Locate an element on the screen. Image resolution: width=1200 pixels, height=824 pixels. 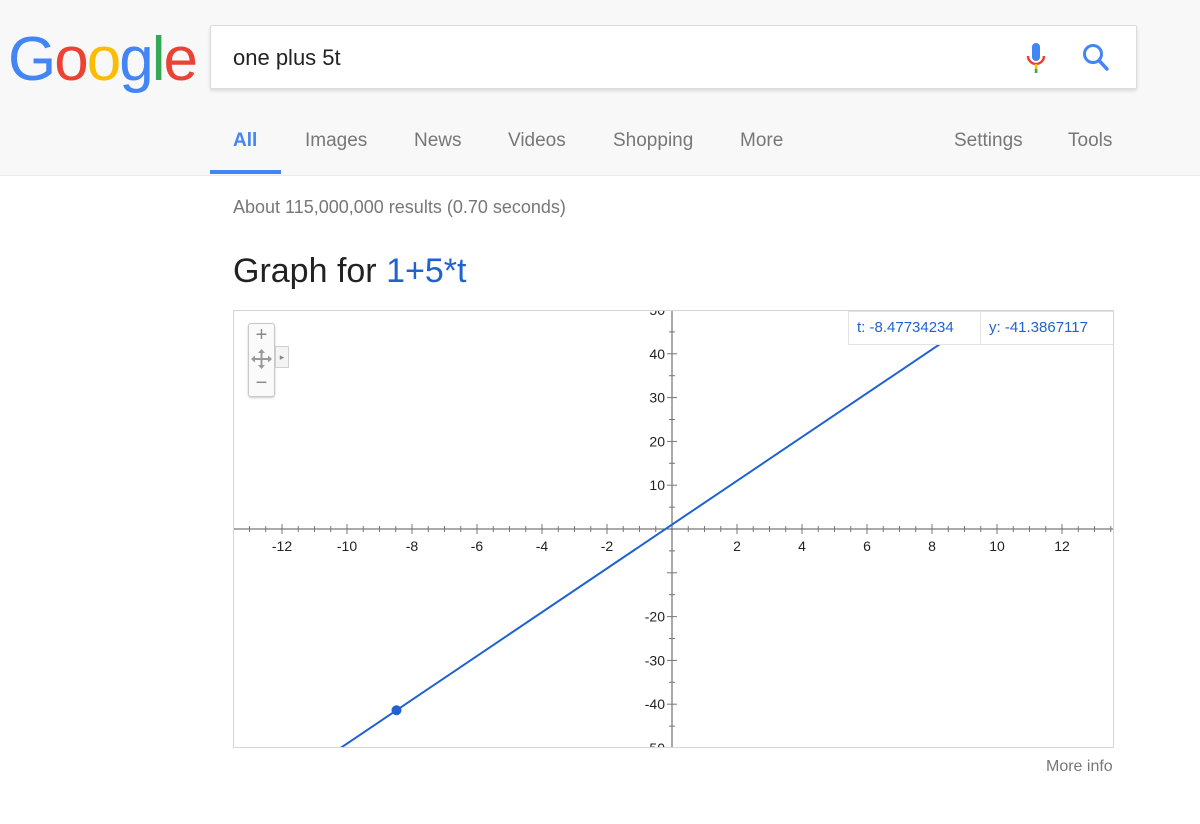
tab-shopping: Shopping is located at coordinates (653, 141).